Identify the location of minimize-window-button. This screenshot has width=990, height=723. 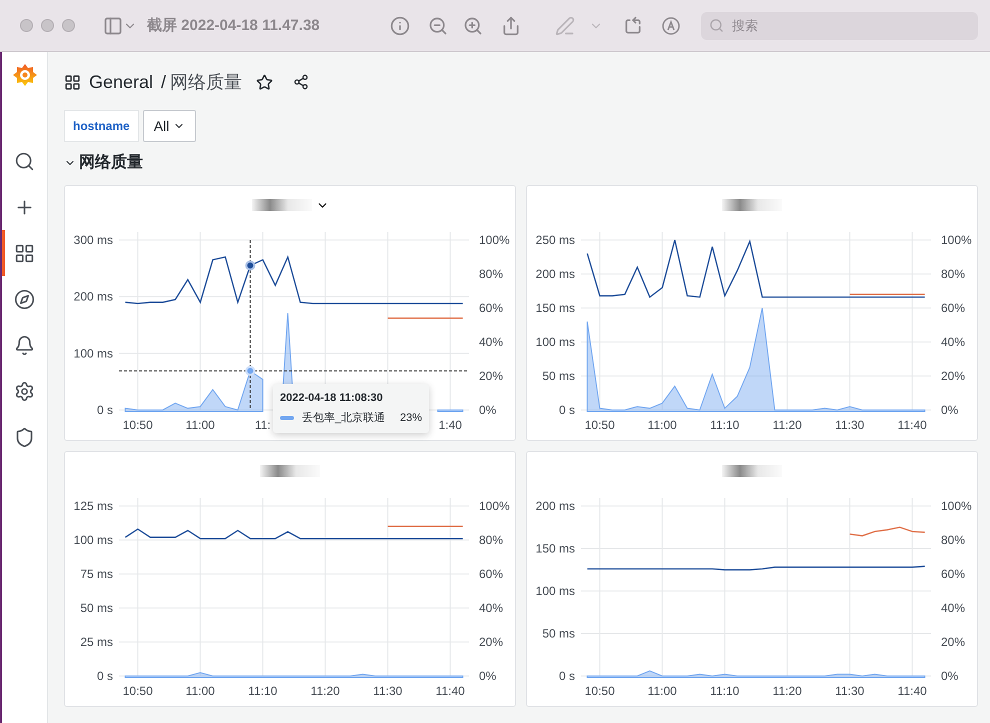
(47, 25).